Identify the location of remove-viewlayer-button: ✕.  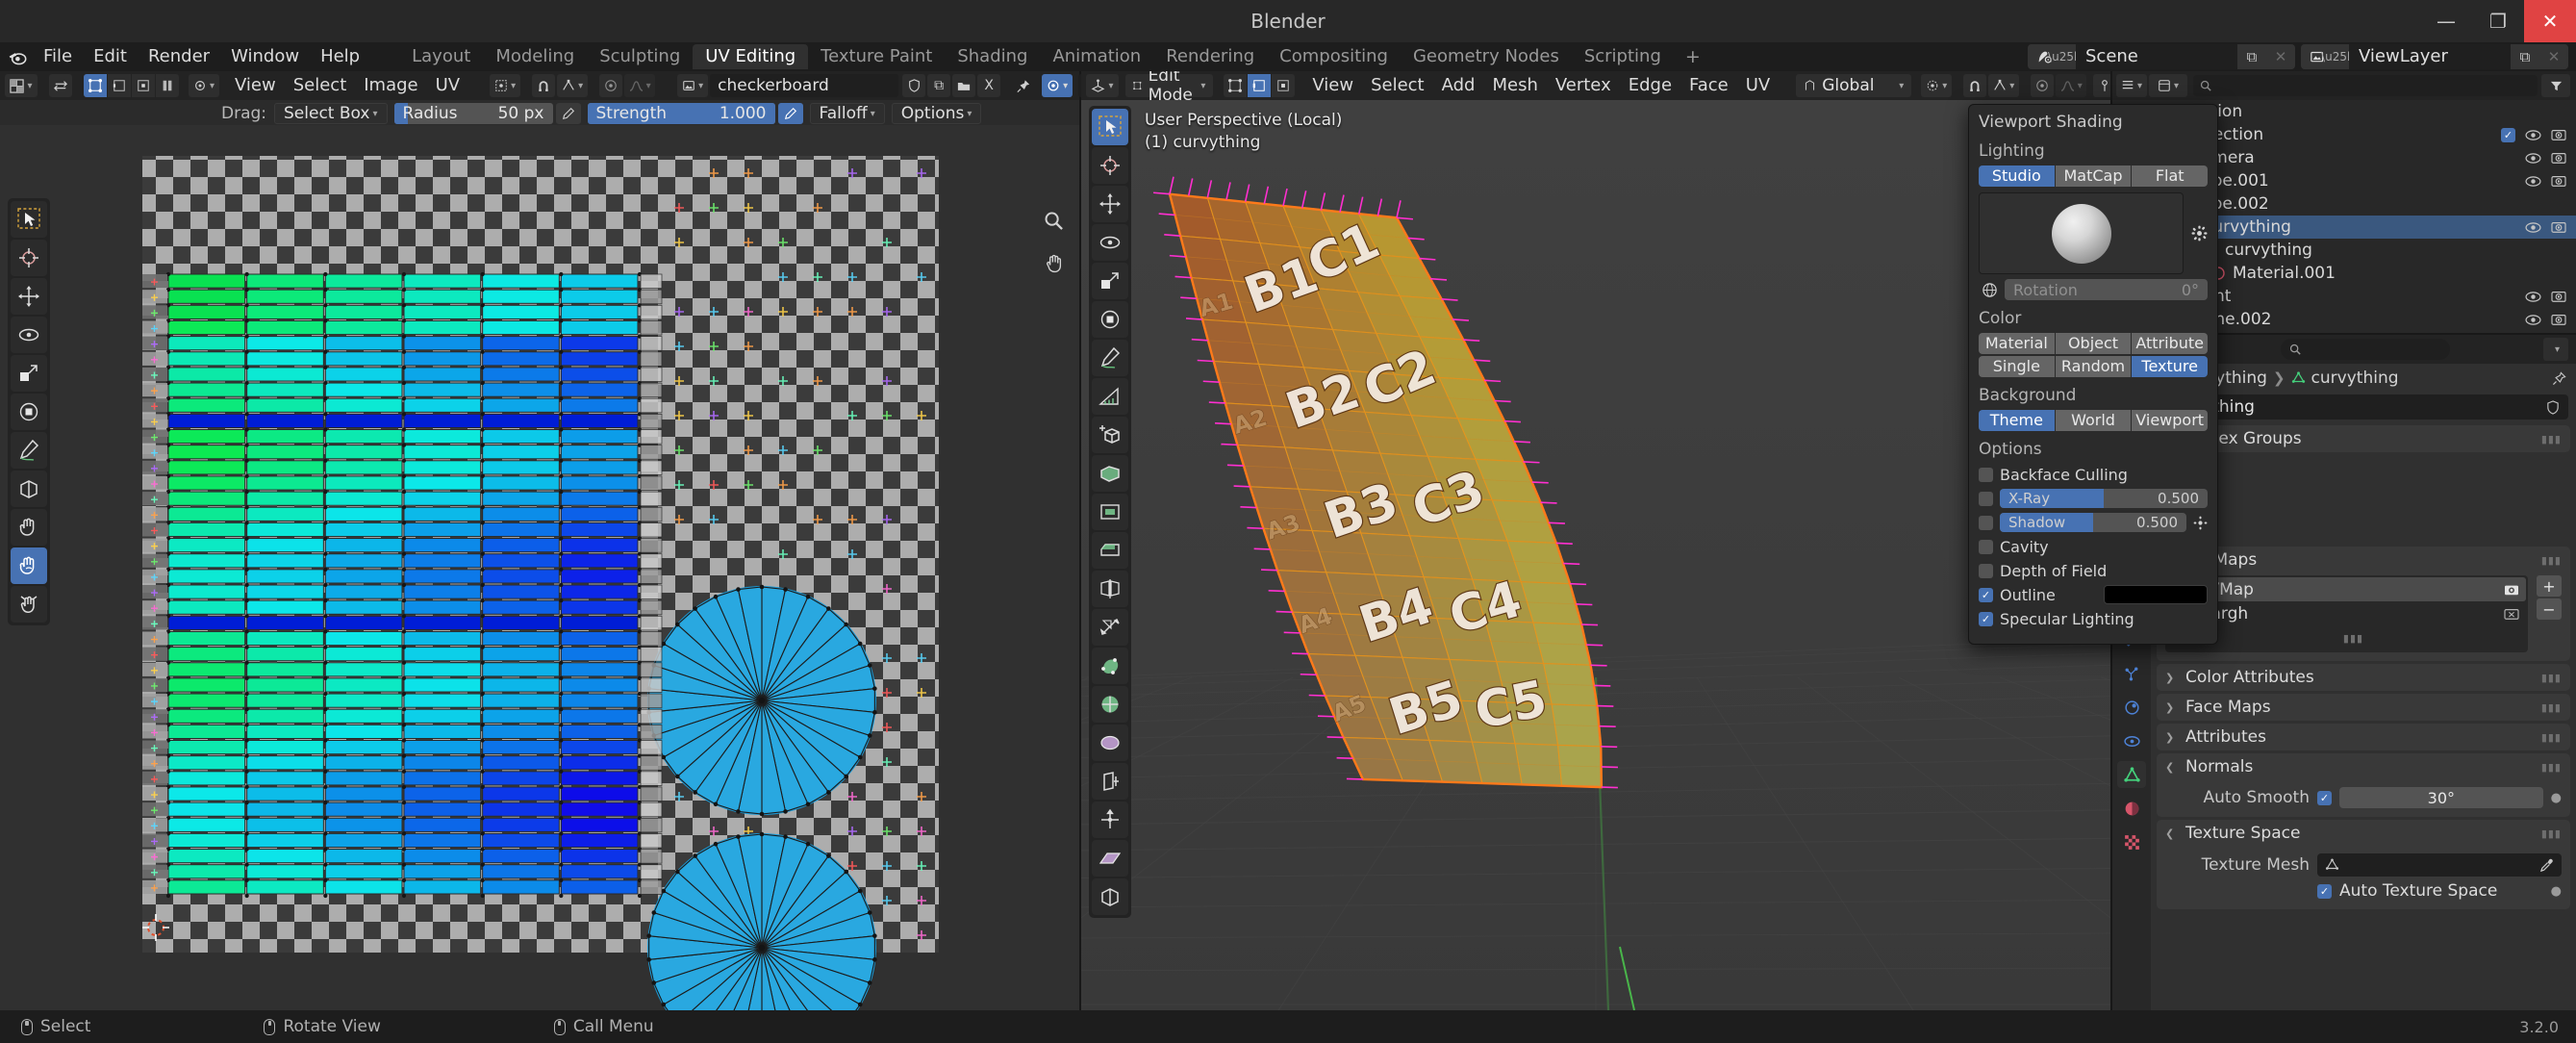
(2553, 56).